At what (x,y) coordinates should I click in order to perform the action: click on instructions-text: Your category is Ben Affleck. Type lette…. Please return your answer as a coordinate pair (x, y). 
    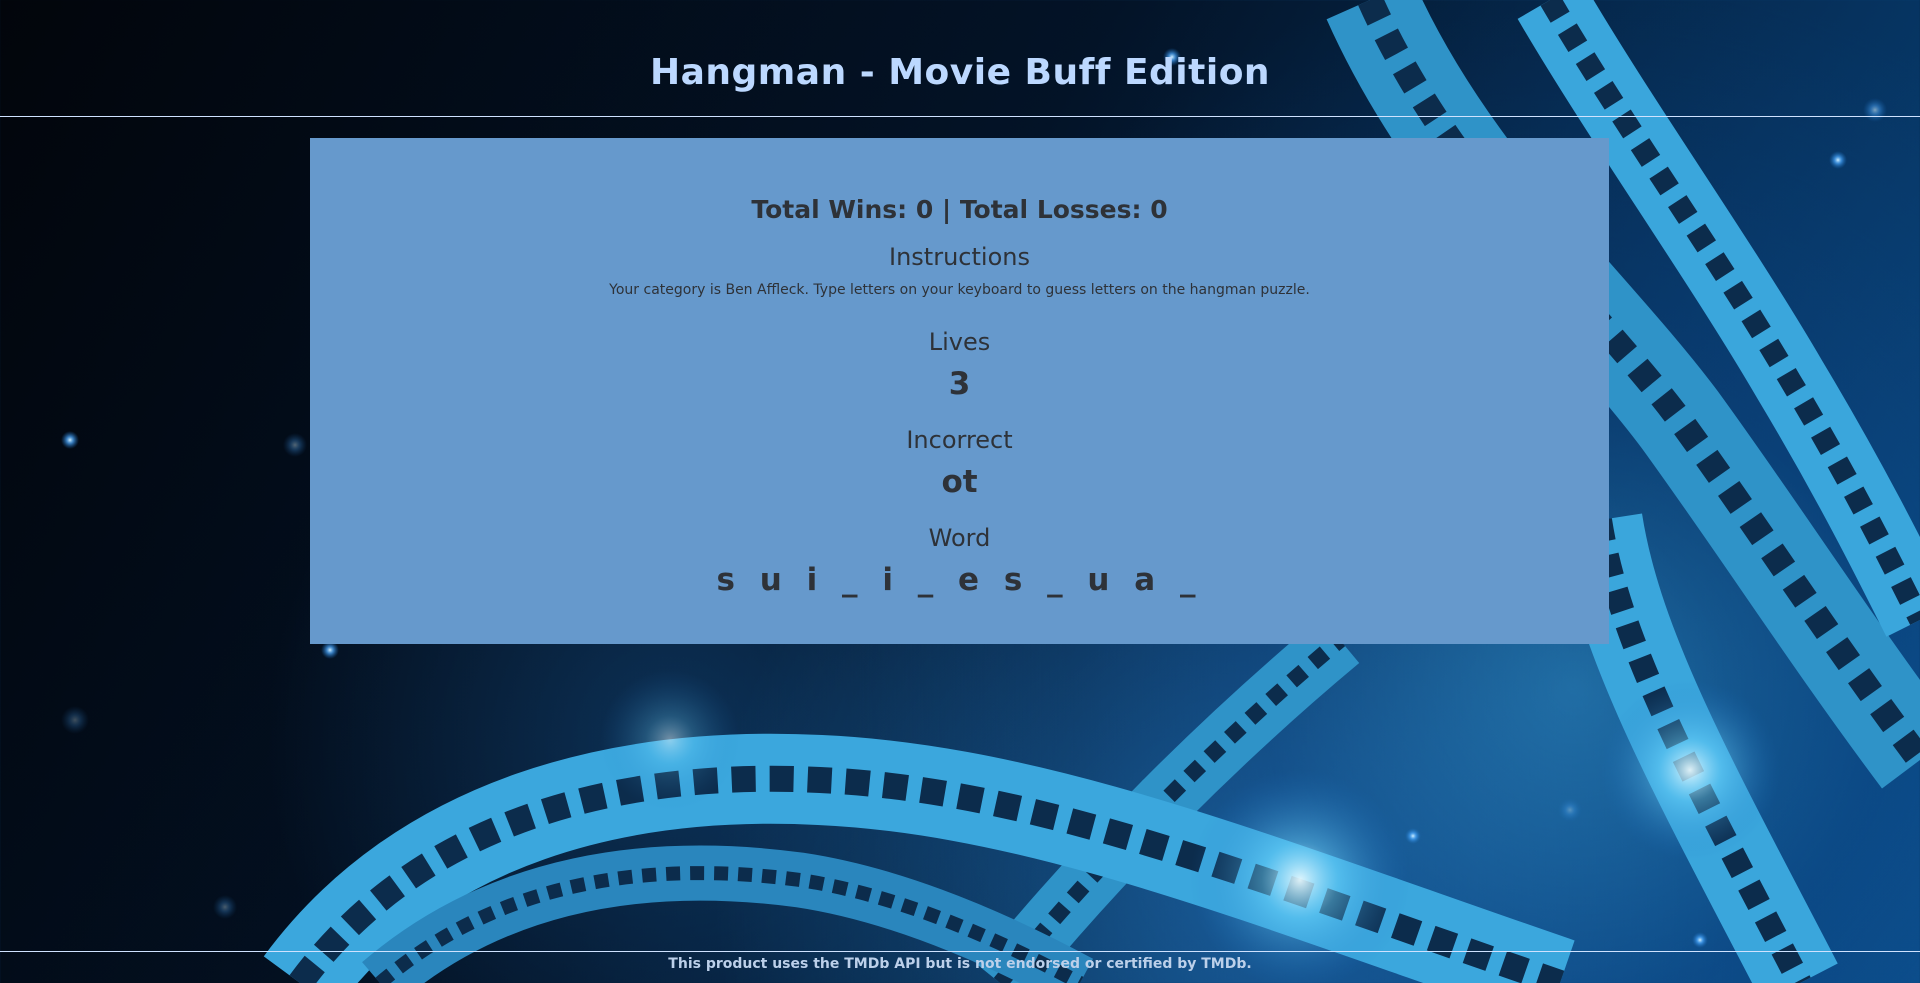
    Looking at the image, I should click on (959, 290).